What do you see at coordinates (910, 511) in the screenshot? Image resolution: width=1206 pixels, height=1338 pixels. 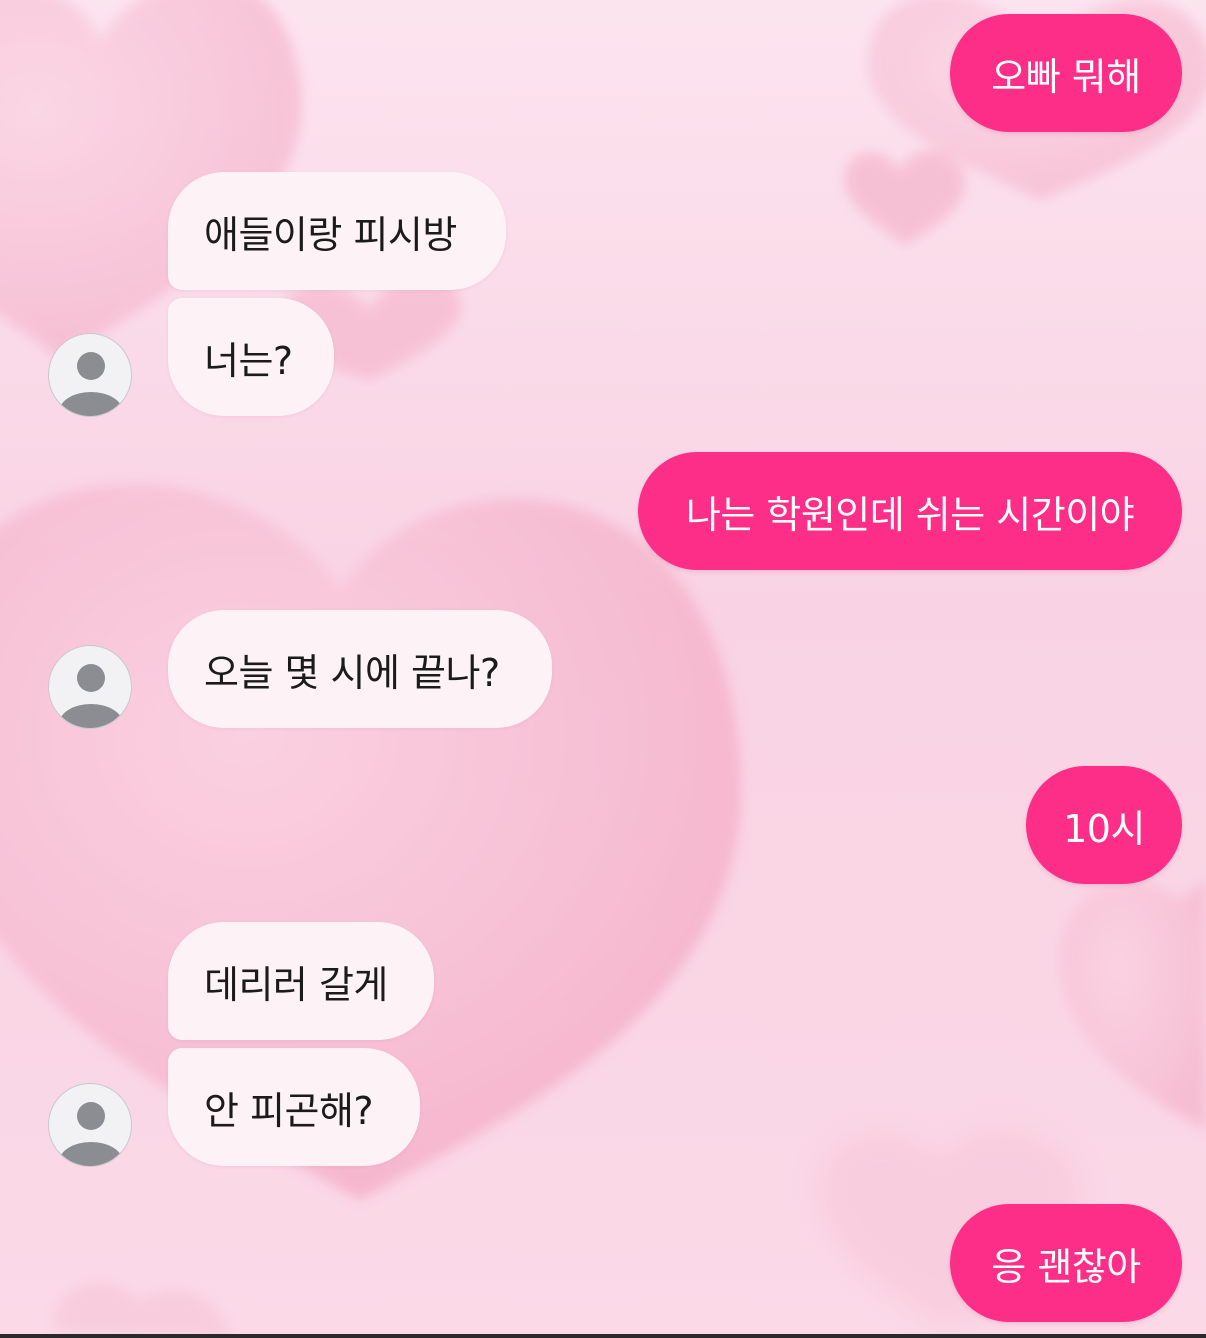 I see `message-bubble-outgoing: 나는 학원인데 쉬는 시간이야` at bounding box center [910, 511].